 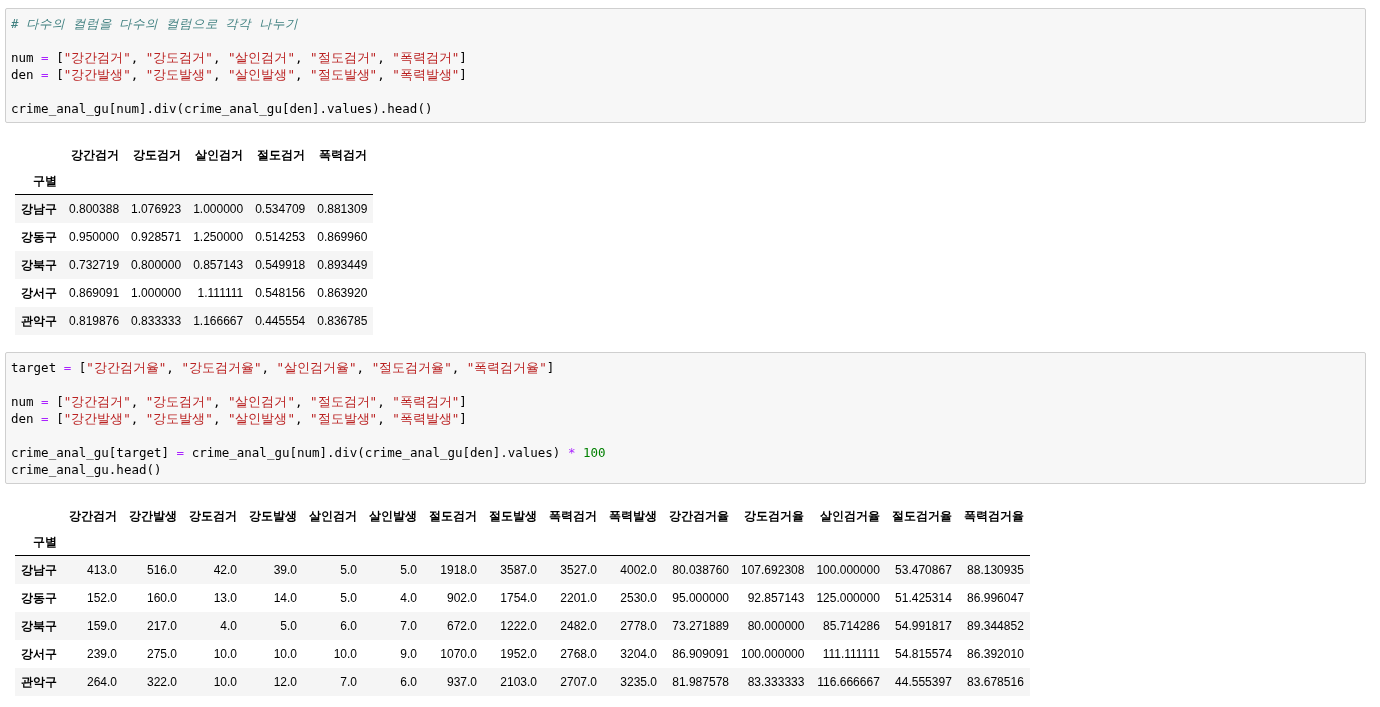 What do you see at coordinates (280, 321) in the screenshot?
I see `table-cell: 0.445554` at bounding box center [280, 321].